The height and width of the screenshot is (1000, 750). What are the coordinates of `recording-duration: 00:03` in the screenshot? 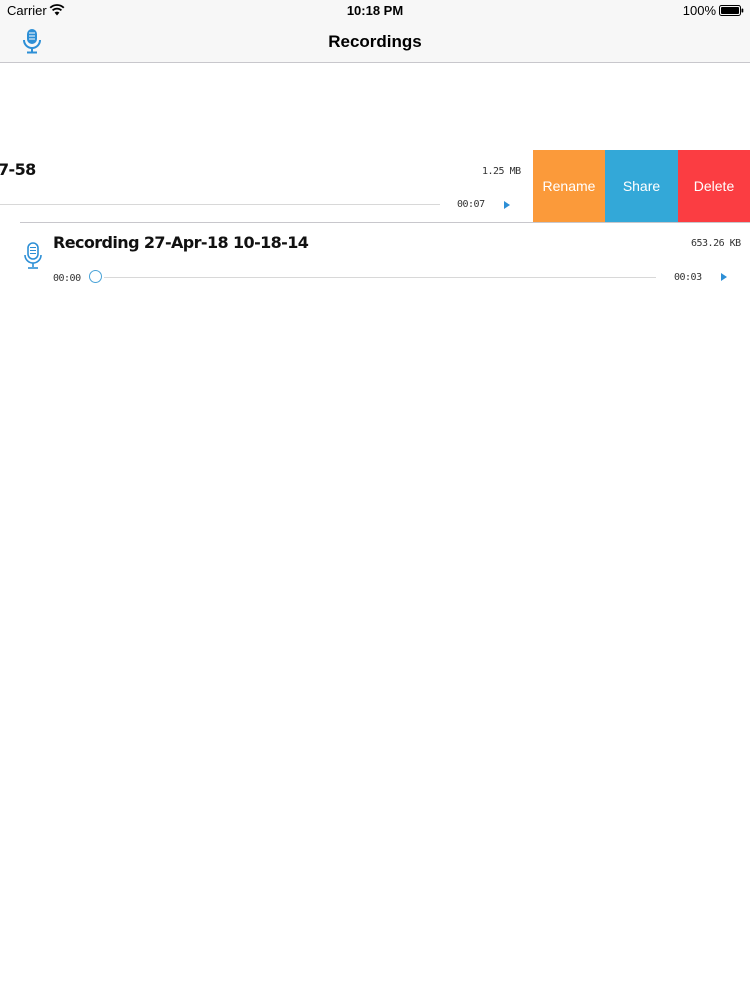 It's located at (688, 277).